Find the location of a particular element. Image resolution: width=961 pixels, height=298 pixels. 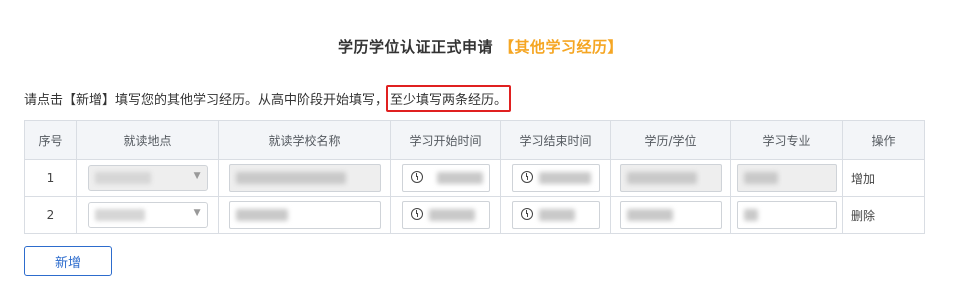

table-row: 2 ▼ 删除 is located at coordinates (474, 215).